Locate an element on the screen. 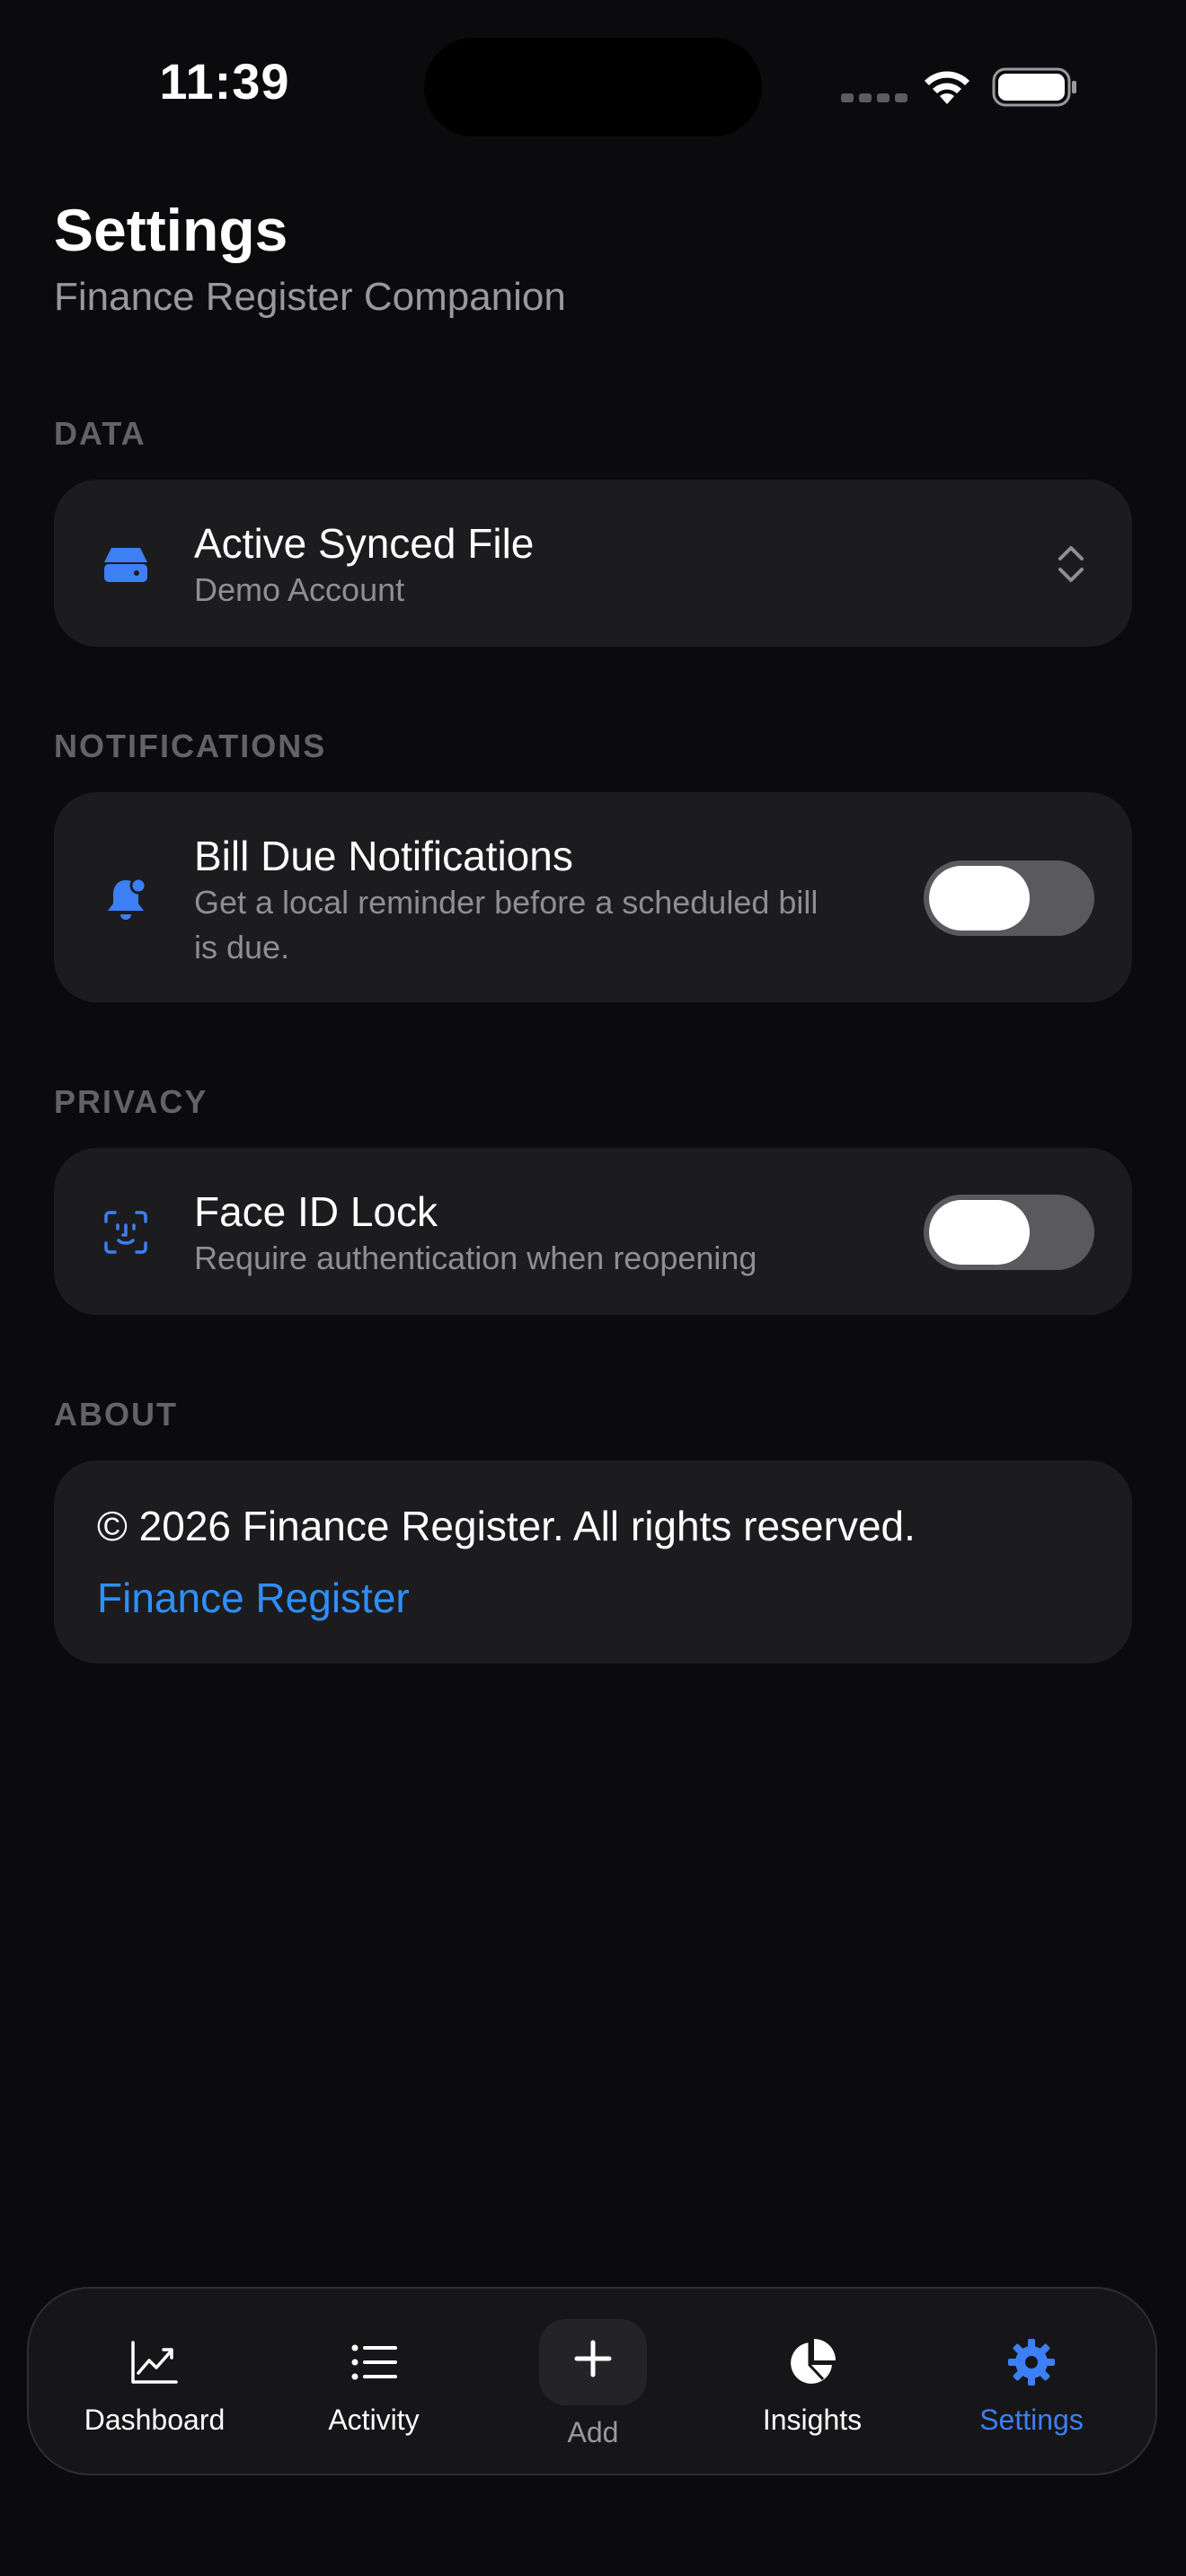  page-subtitle: Finance Register Companion is located at coordinates (310, 297).